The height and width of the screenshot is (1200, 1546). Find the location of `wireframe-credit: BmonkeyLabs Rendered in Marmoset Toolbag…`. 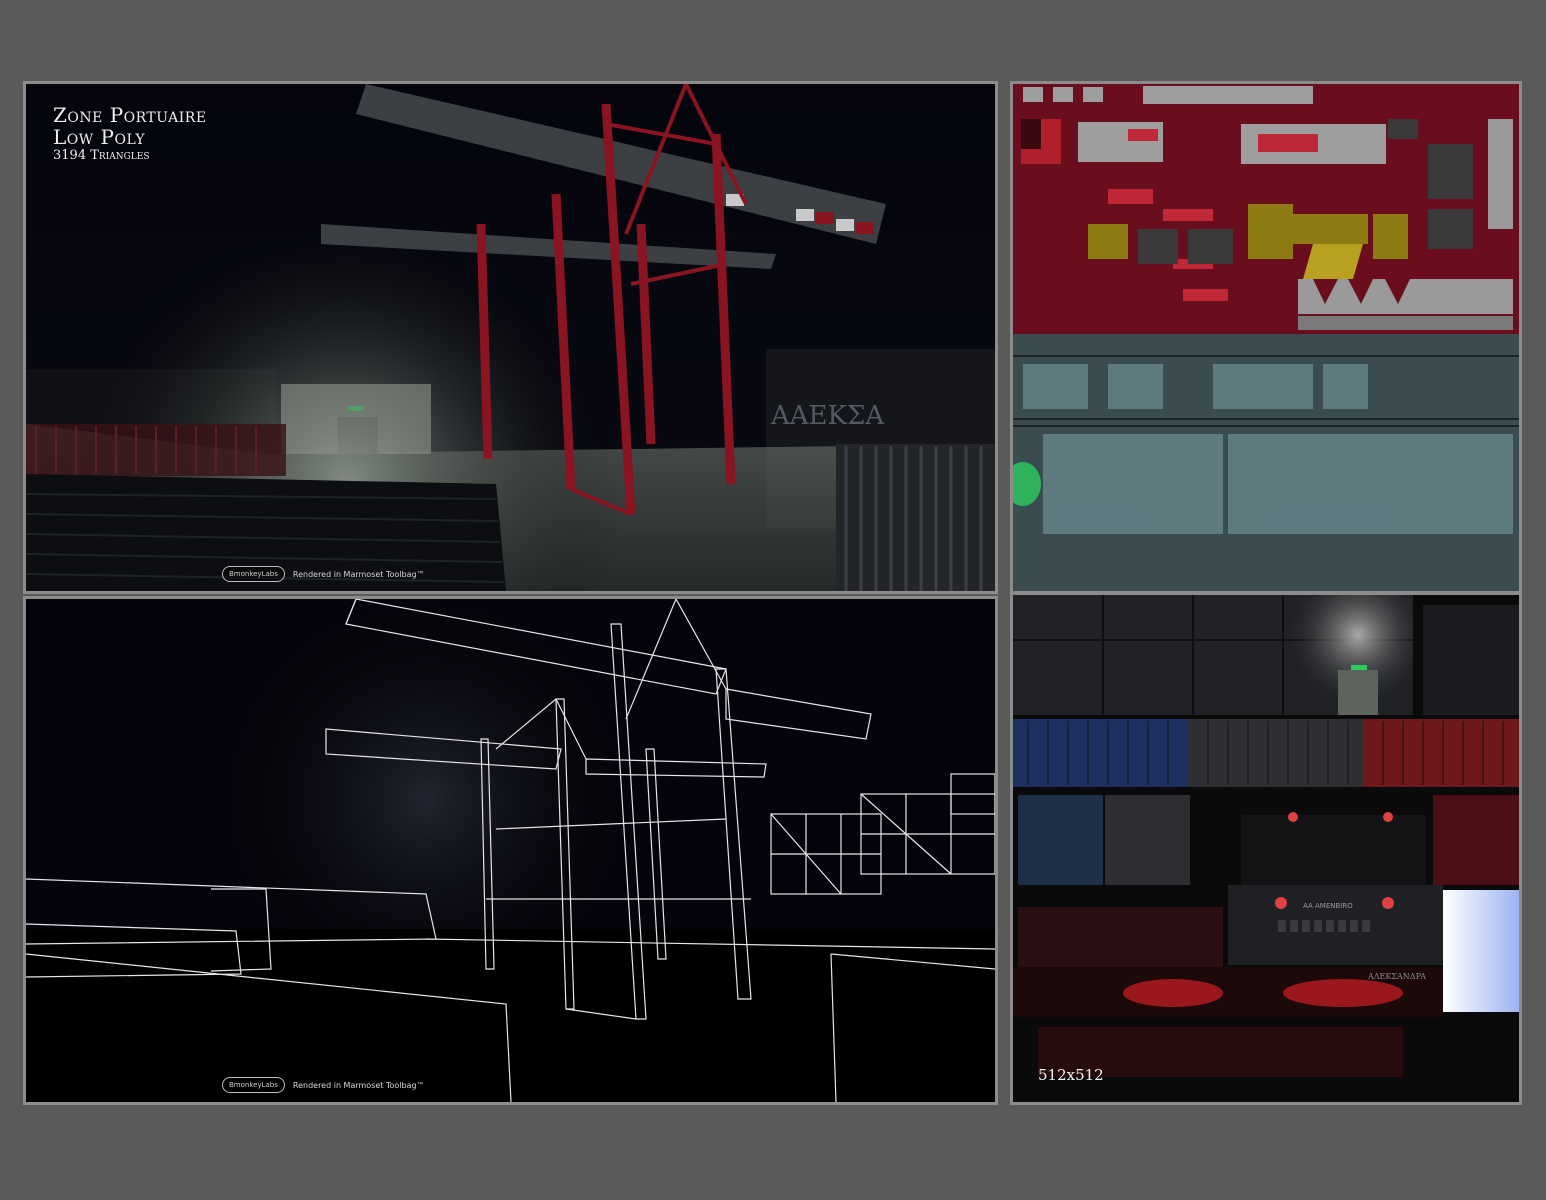

wireframe-credit: BmonkeyLabs Rendered in Marmoset Toolbag… is located at coordinates (323, 1085).